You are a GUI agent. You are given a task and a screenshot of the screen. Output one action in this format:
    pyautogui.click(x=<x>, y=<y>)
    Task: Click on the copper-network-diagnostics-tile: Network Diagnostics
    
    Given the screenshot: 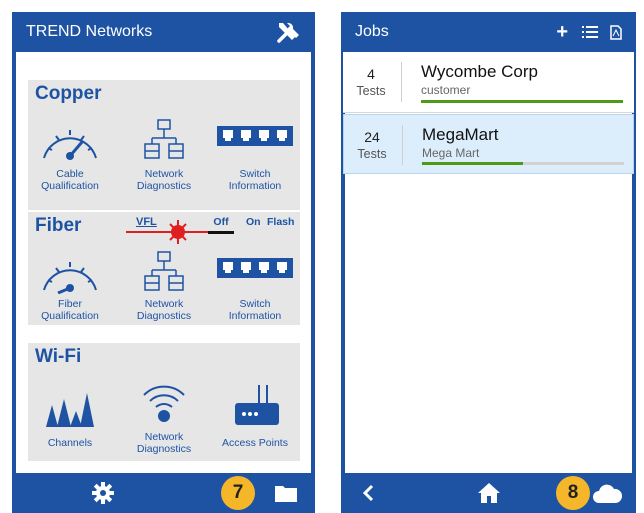 What is the action you would take?
    pyautogui.click(x=164, y=162)
    